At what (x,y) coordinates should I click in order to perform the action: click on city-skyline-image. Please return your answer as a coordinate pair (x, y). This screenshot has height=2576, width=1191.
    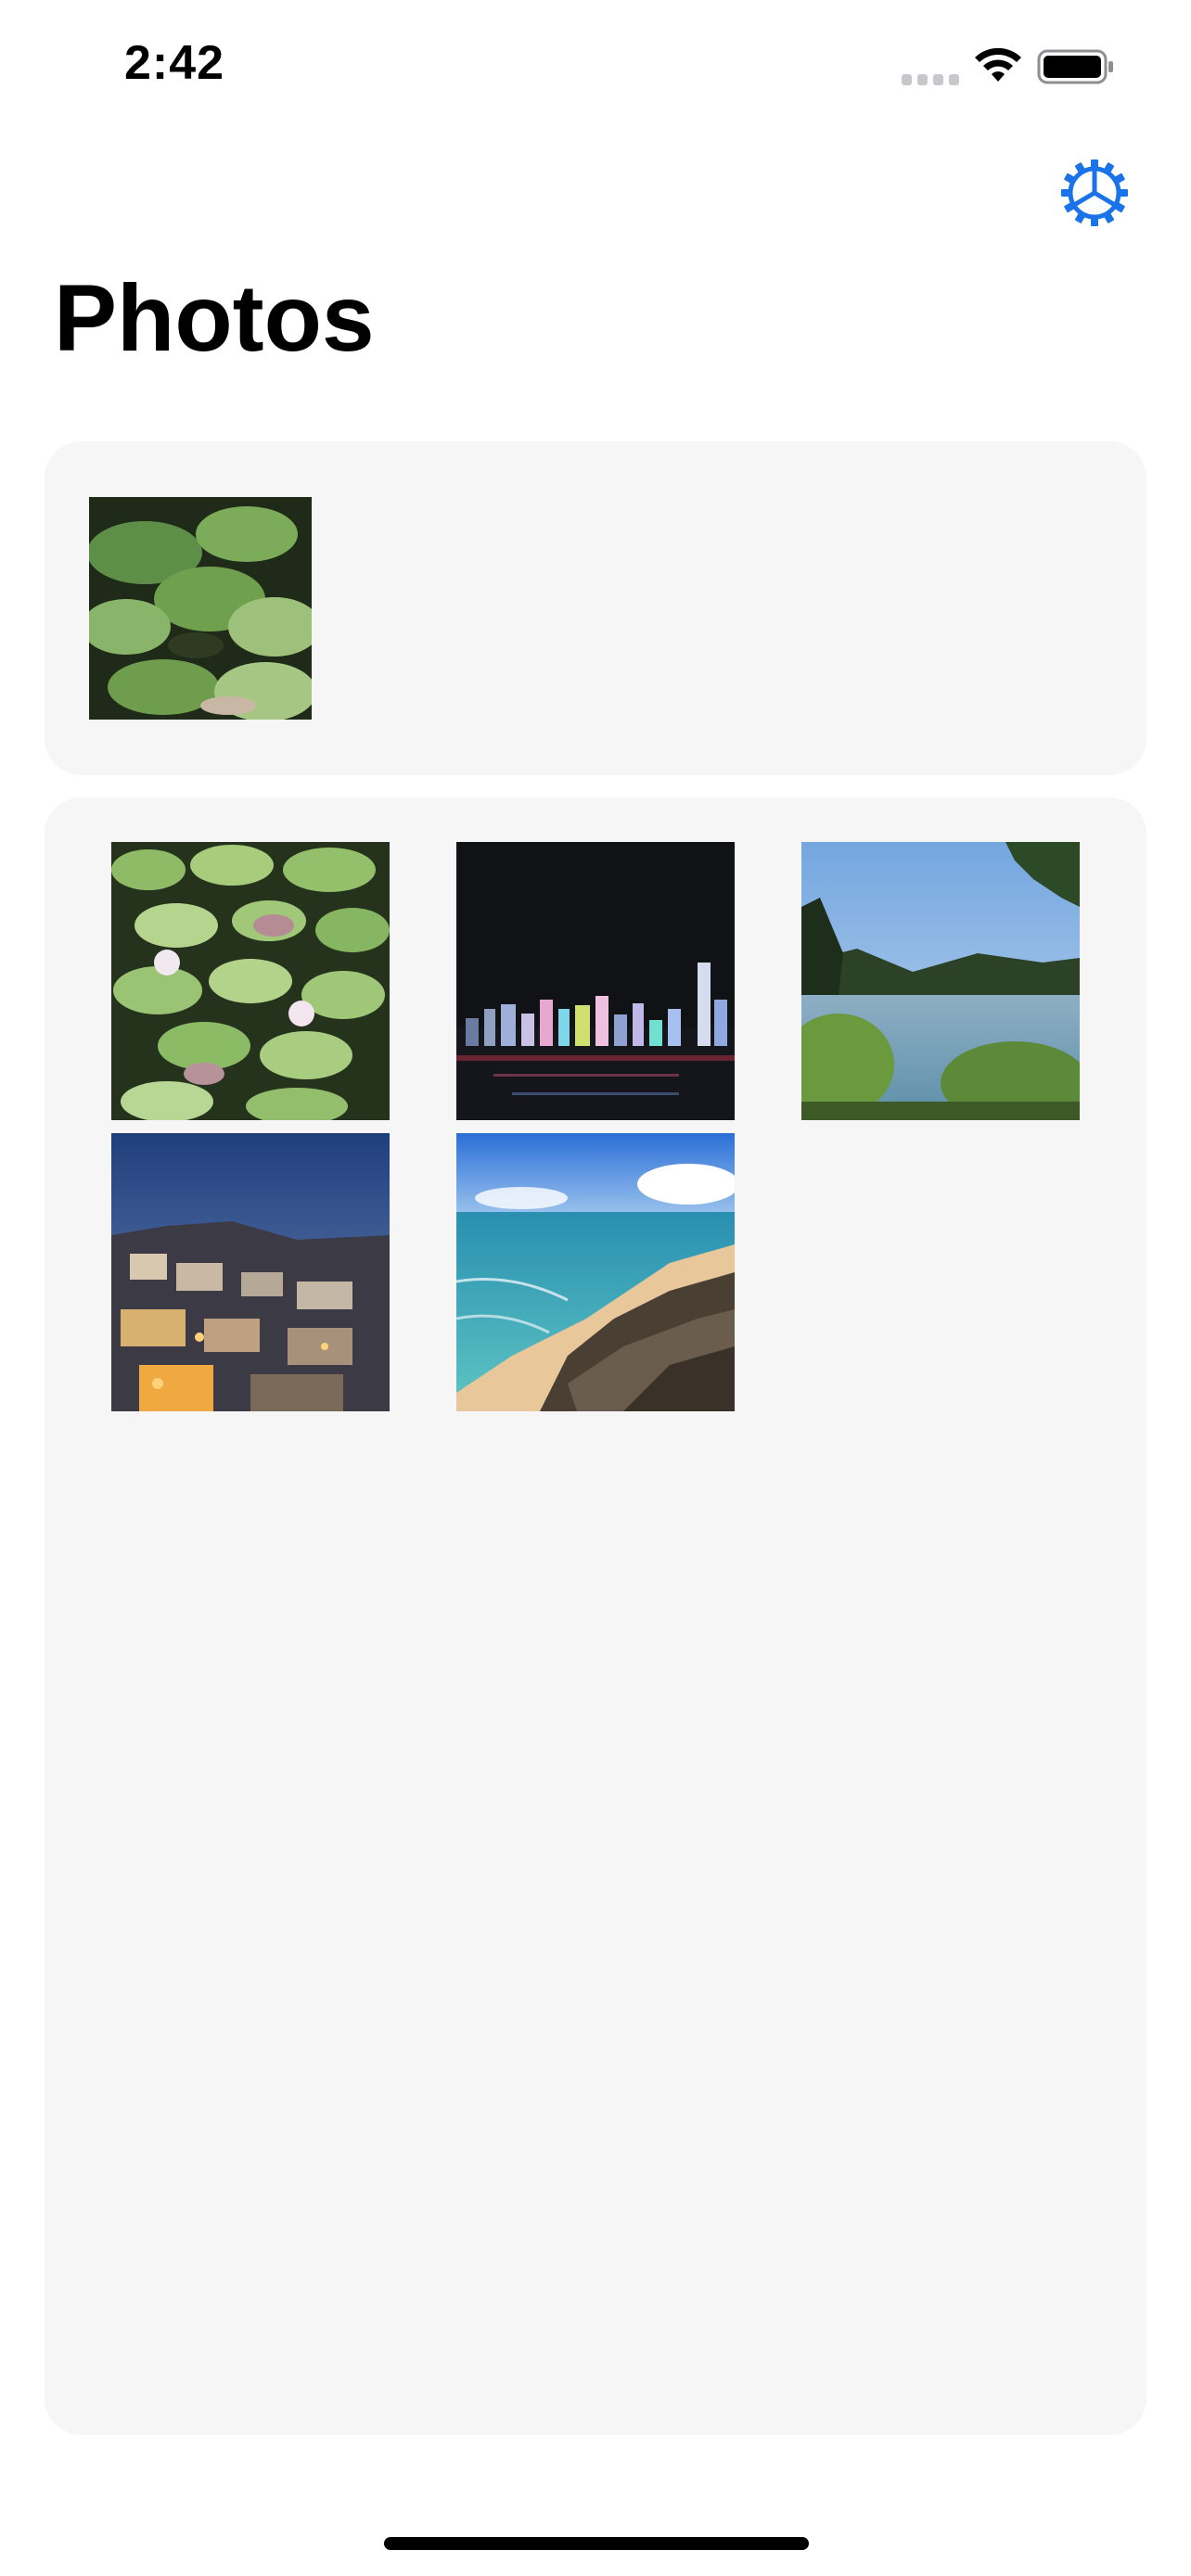
    Looking at the image, I should click on (595, 981).